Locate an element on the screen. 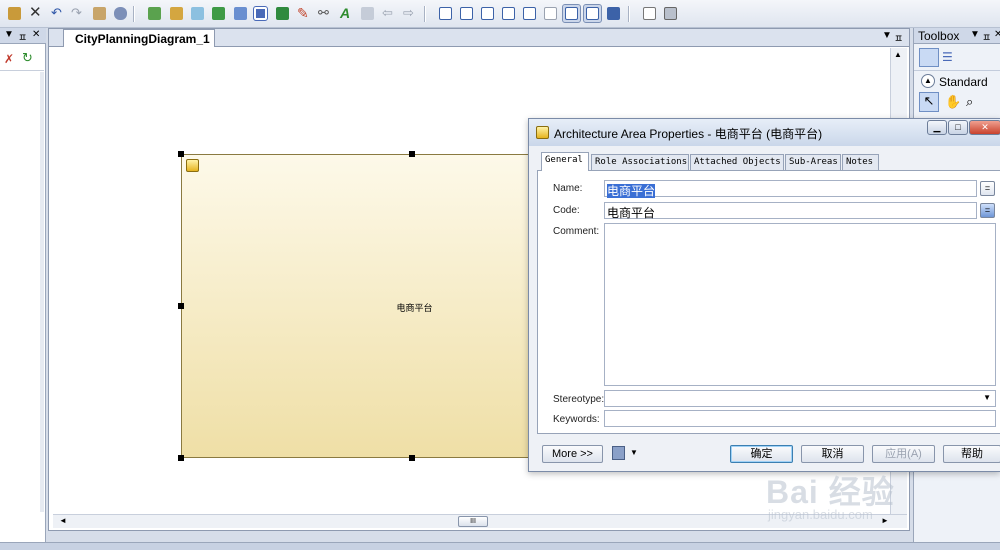 The width and height of the screenshot is (1000, 550). scroll-thumb: III is located at coordinates (473, 521).